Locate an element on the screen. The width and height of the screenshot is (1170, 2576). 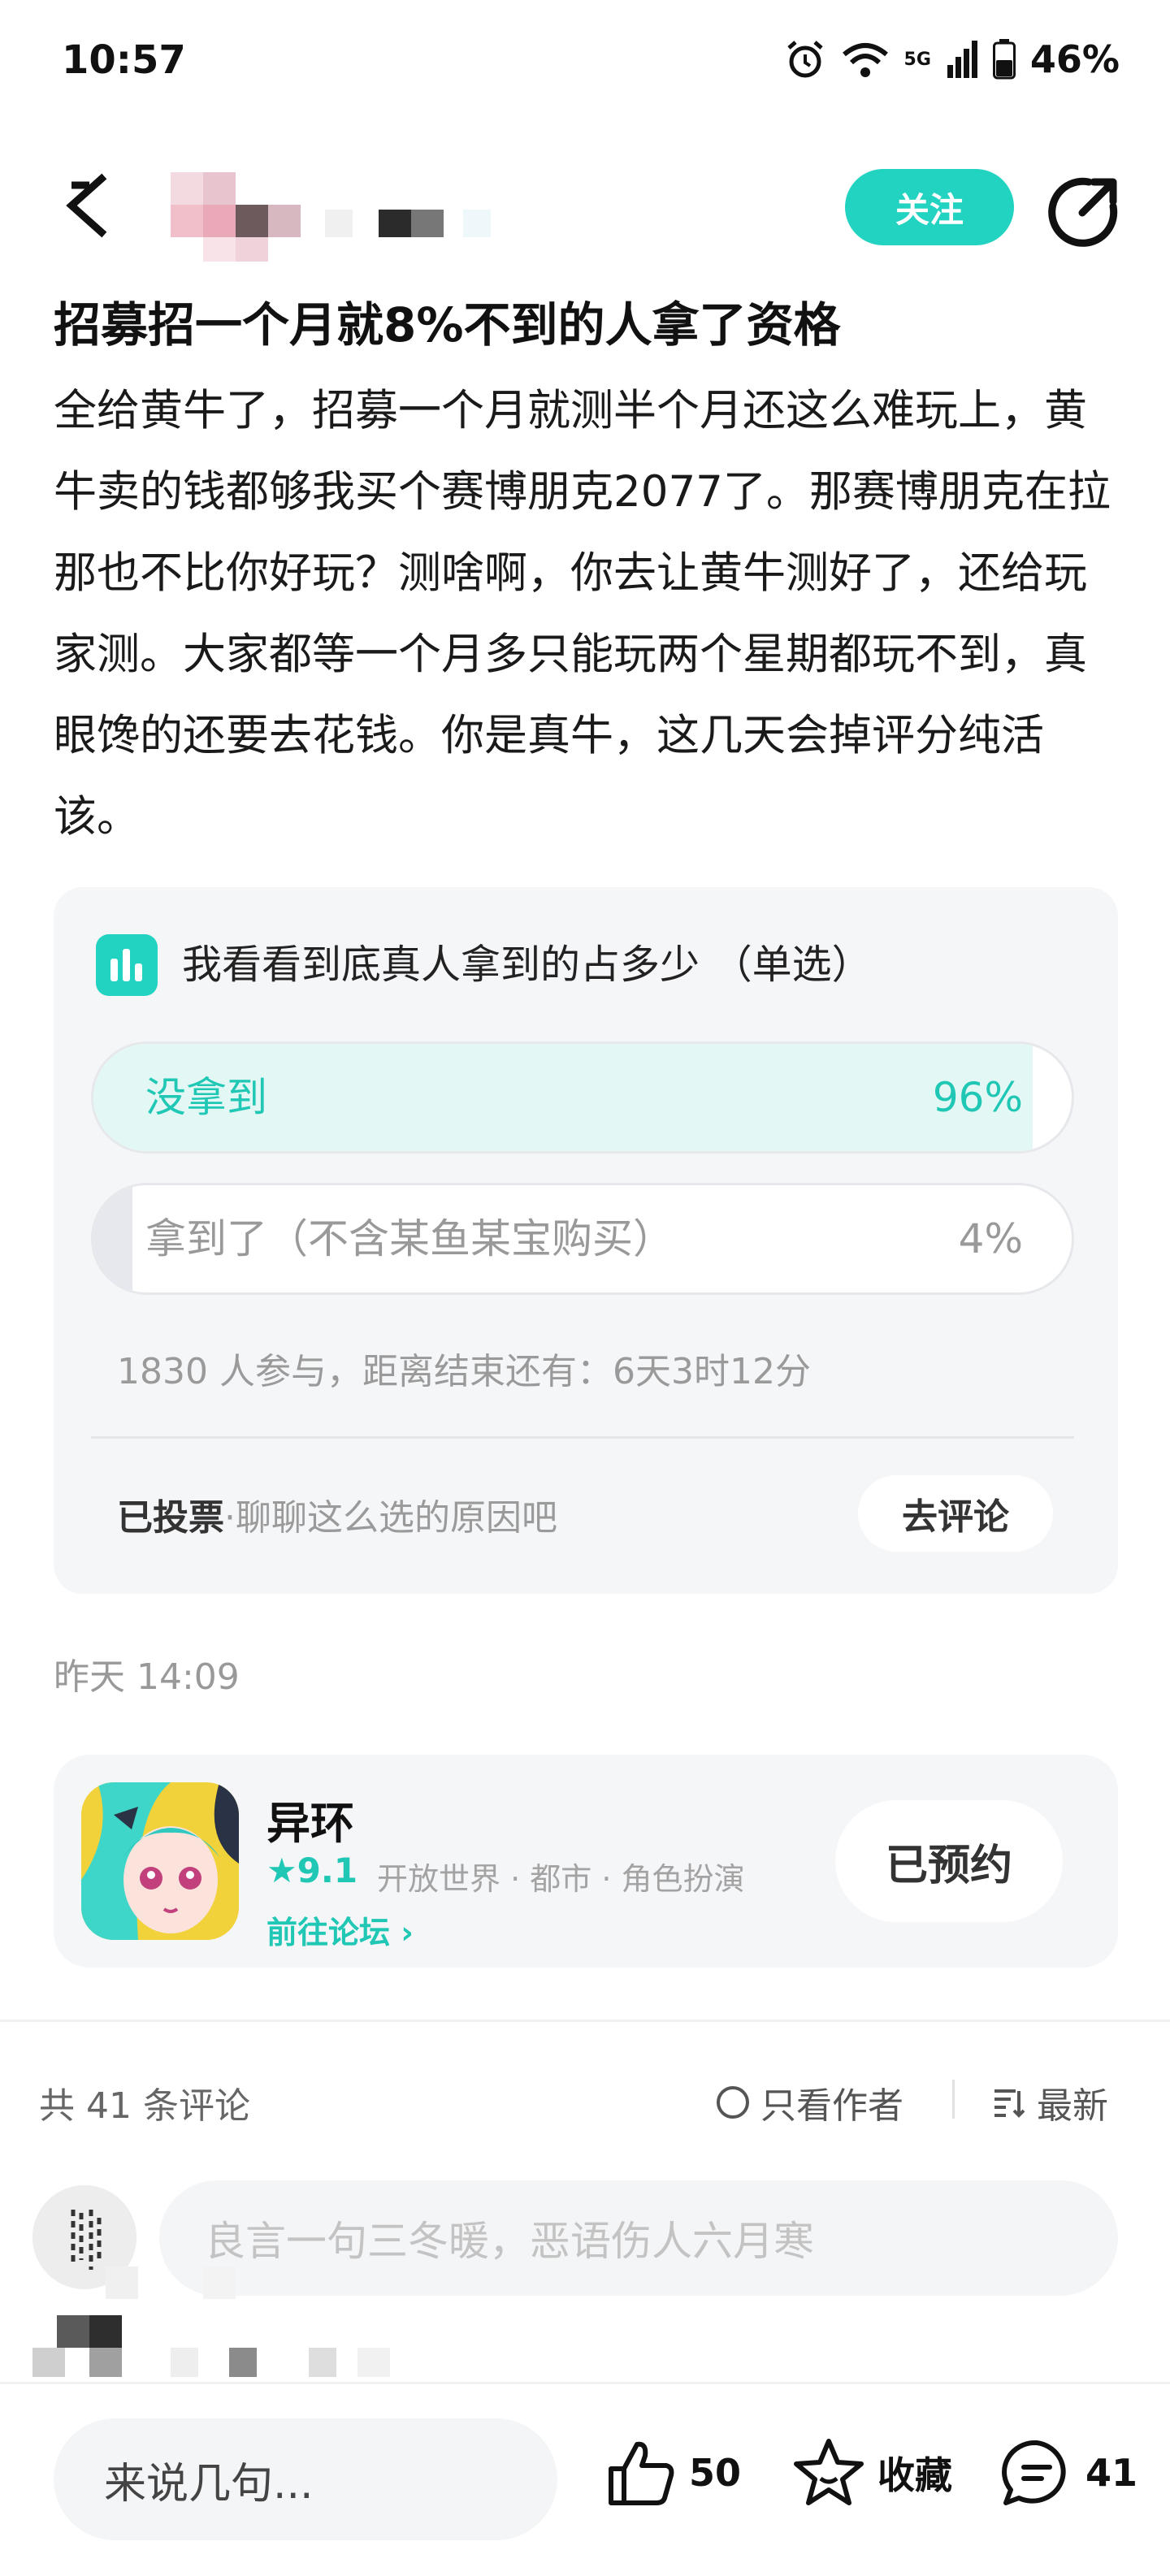
status-time: 10:57 is located at coordinates (124, 60).